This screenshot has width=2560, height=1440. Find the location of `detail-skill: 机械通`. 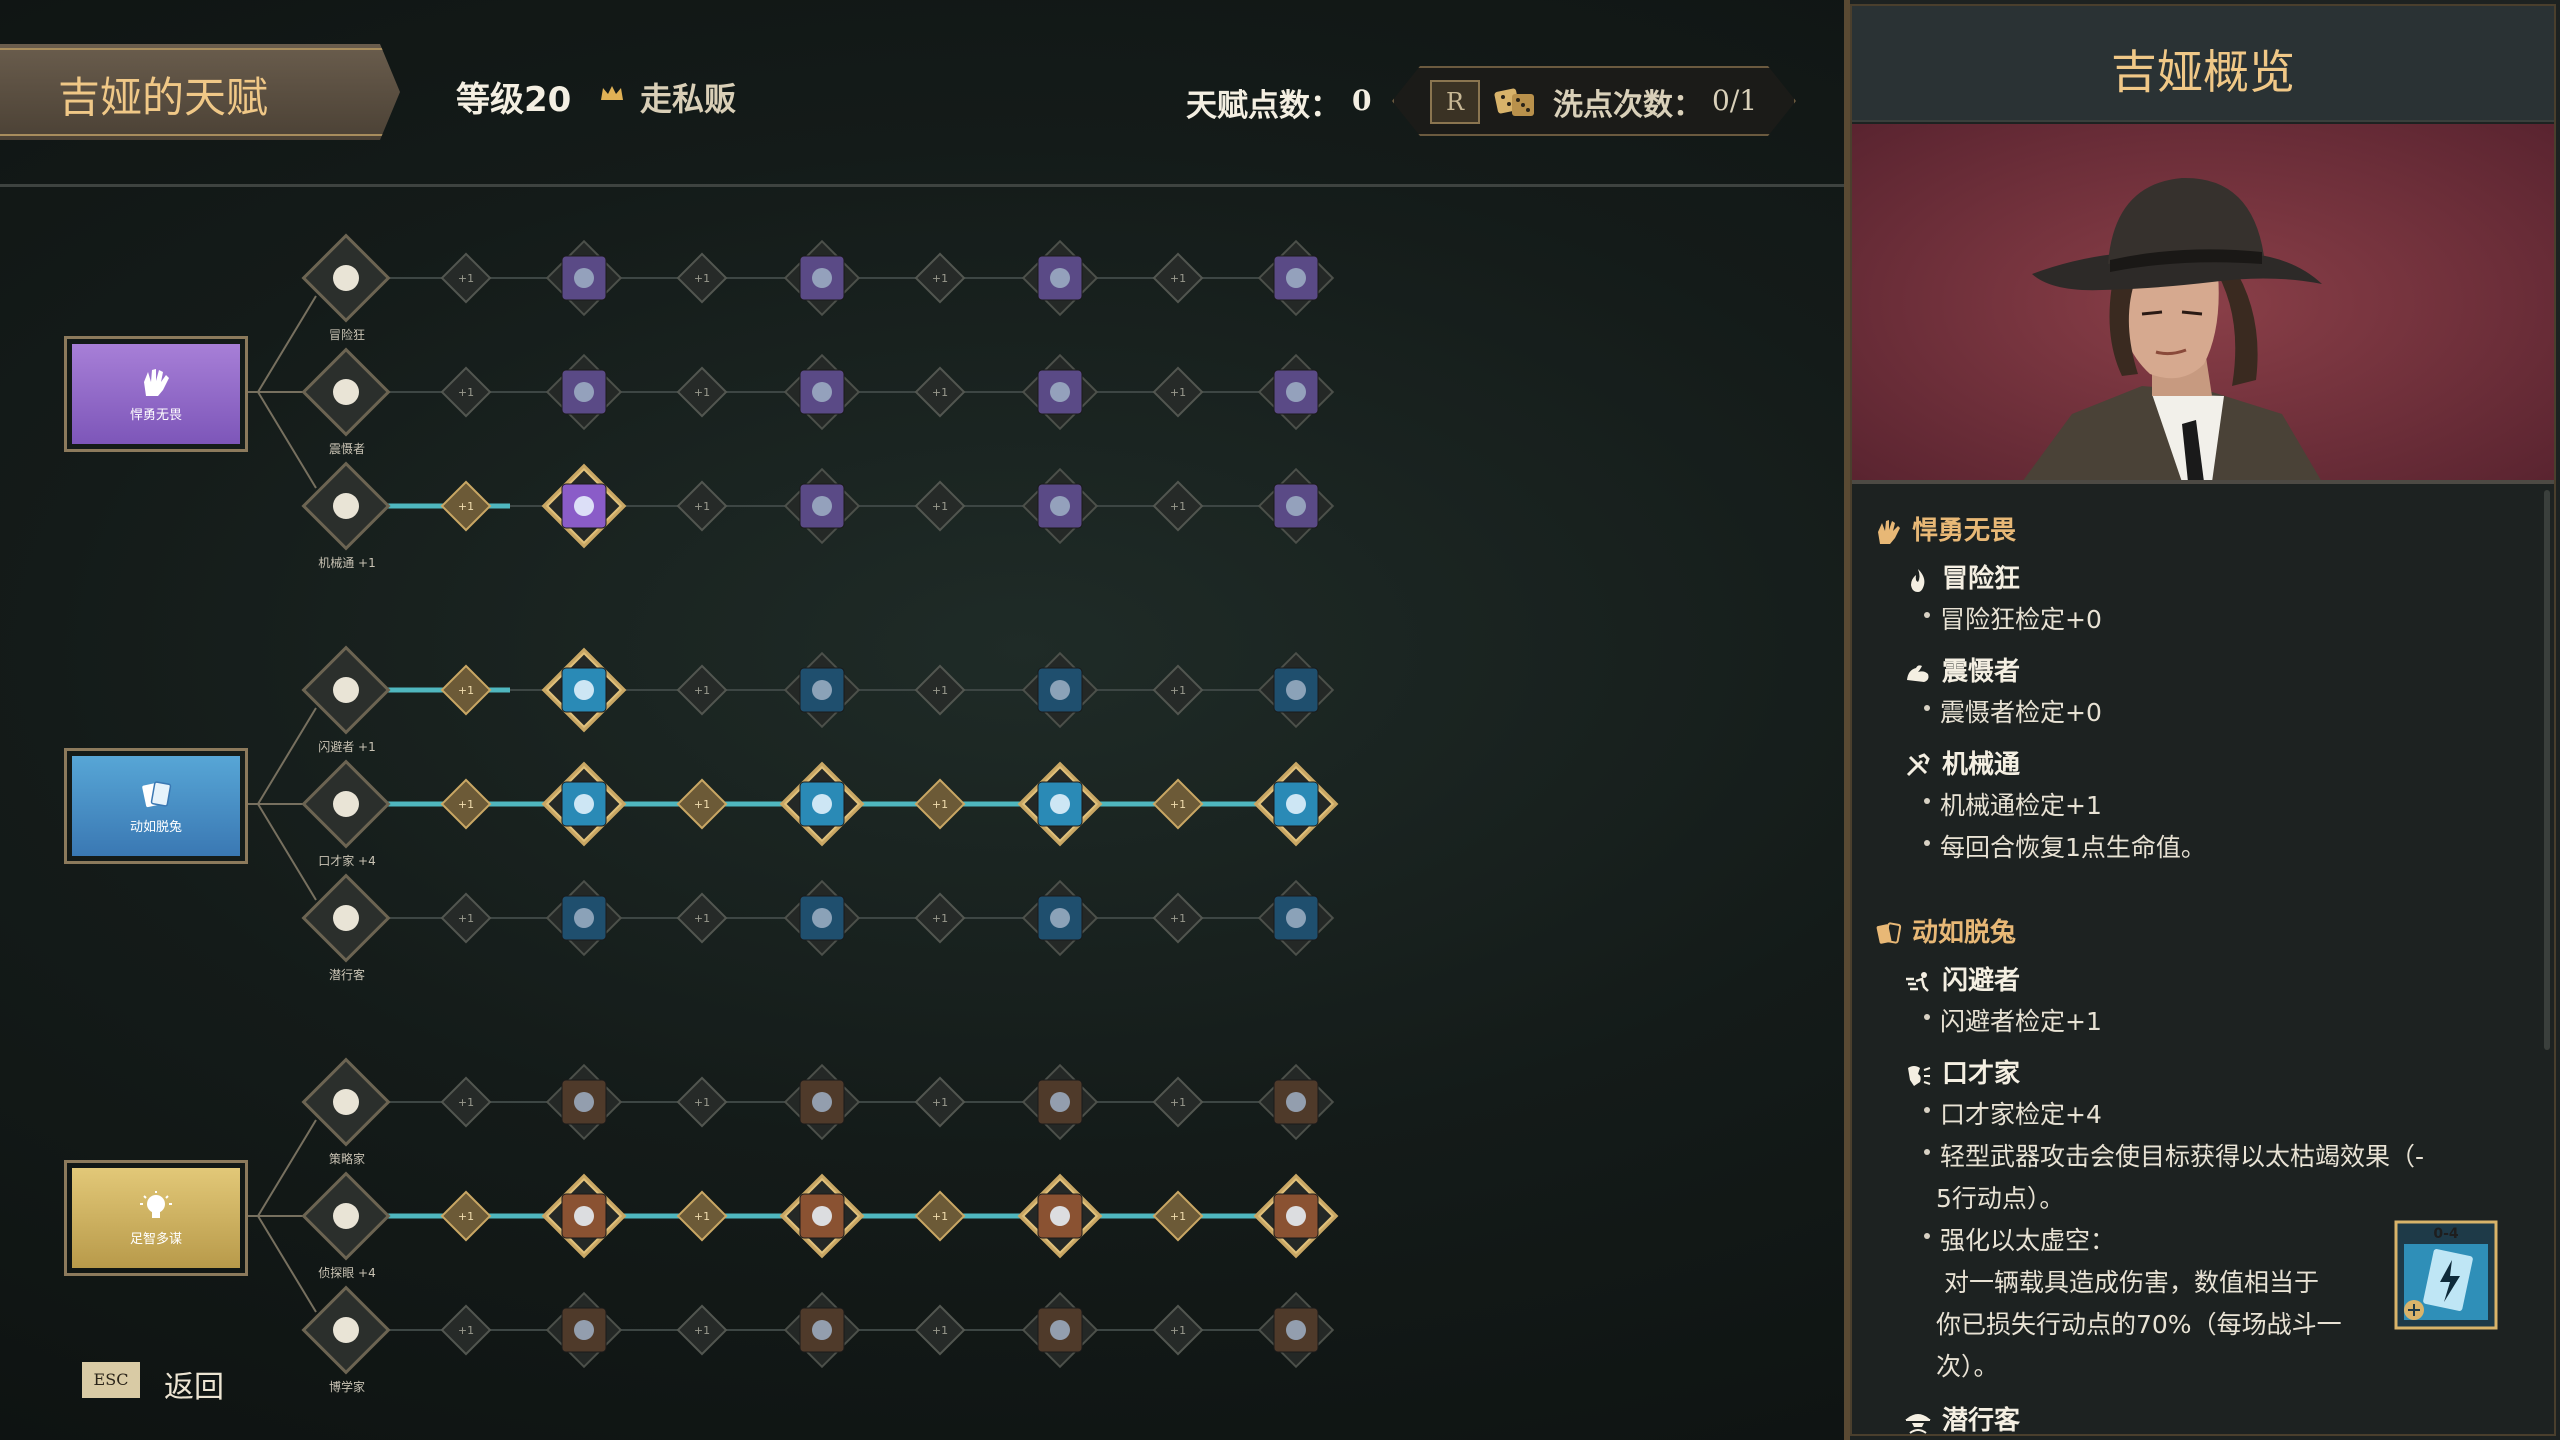

detail-skill: 机械通 is located at coordinates (1962, 762).